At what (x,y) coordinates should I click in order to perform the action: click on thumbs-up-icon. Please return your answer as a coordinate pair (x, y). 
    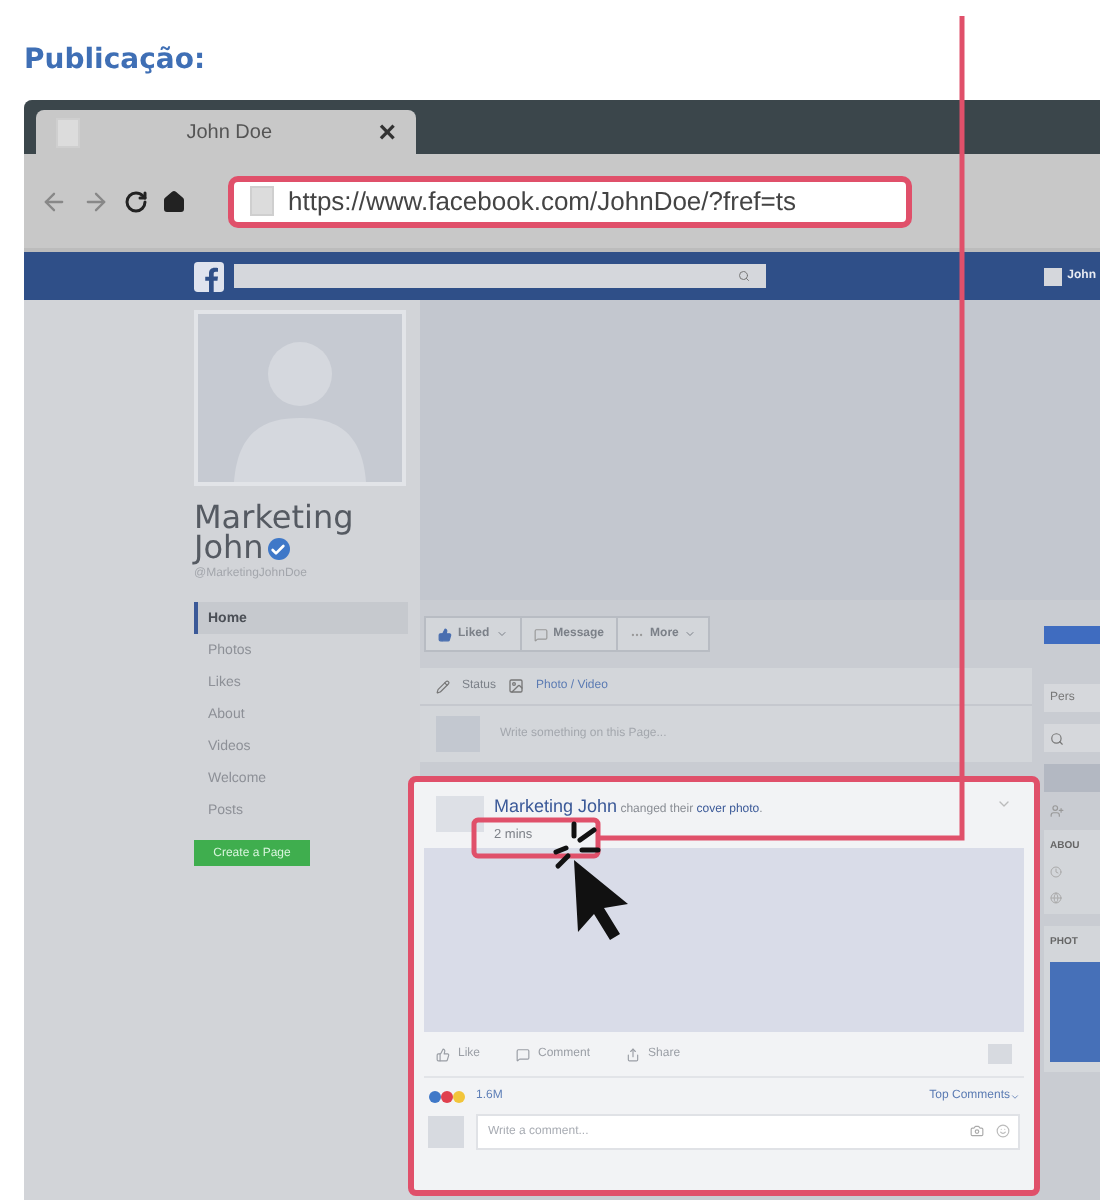
    Looking at the image, I should click on (445, 634).